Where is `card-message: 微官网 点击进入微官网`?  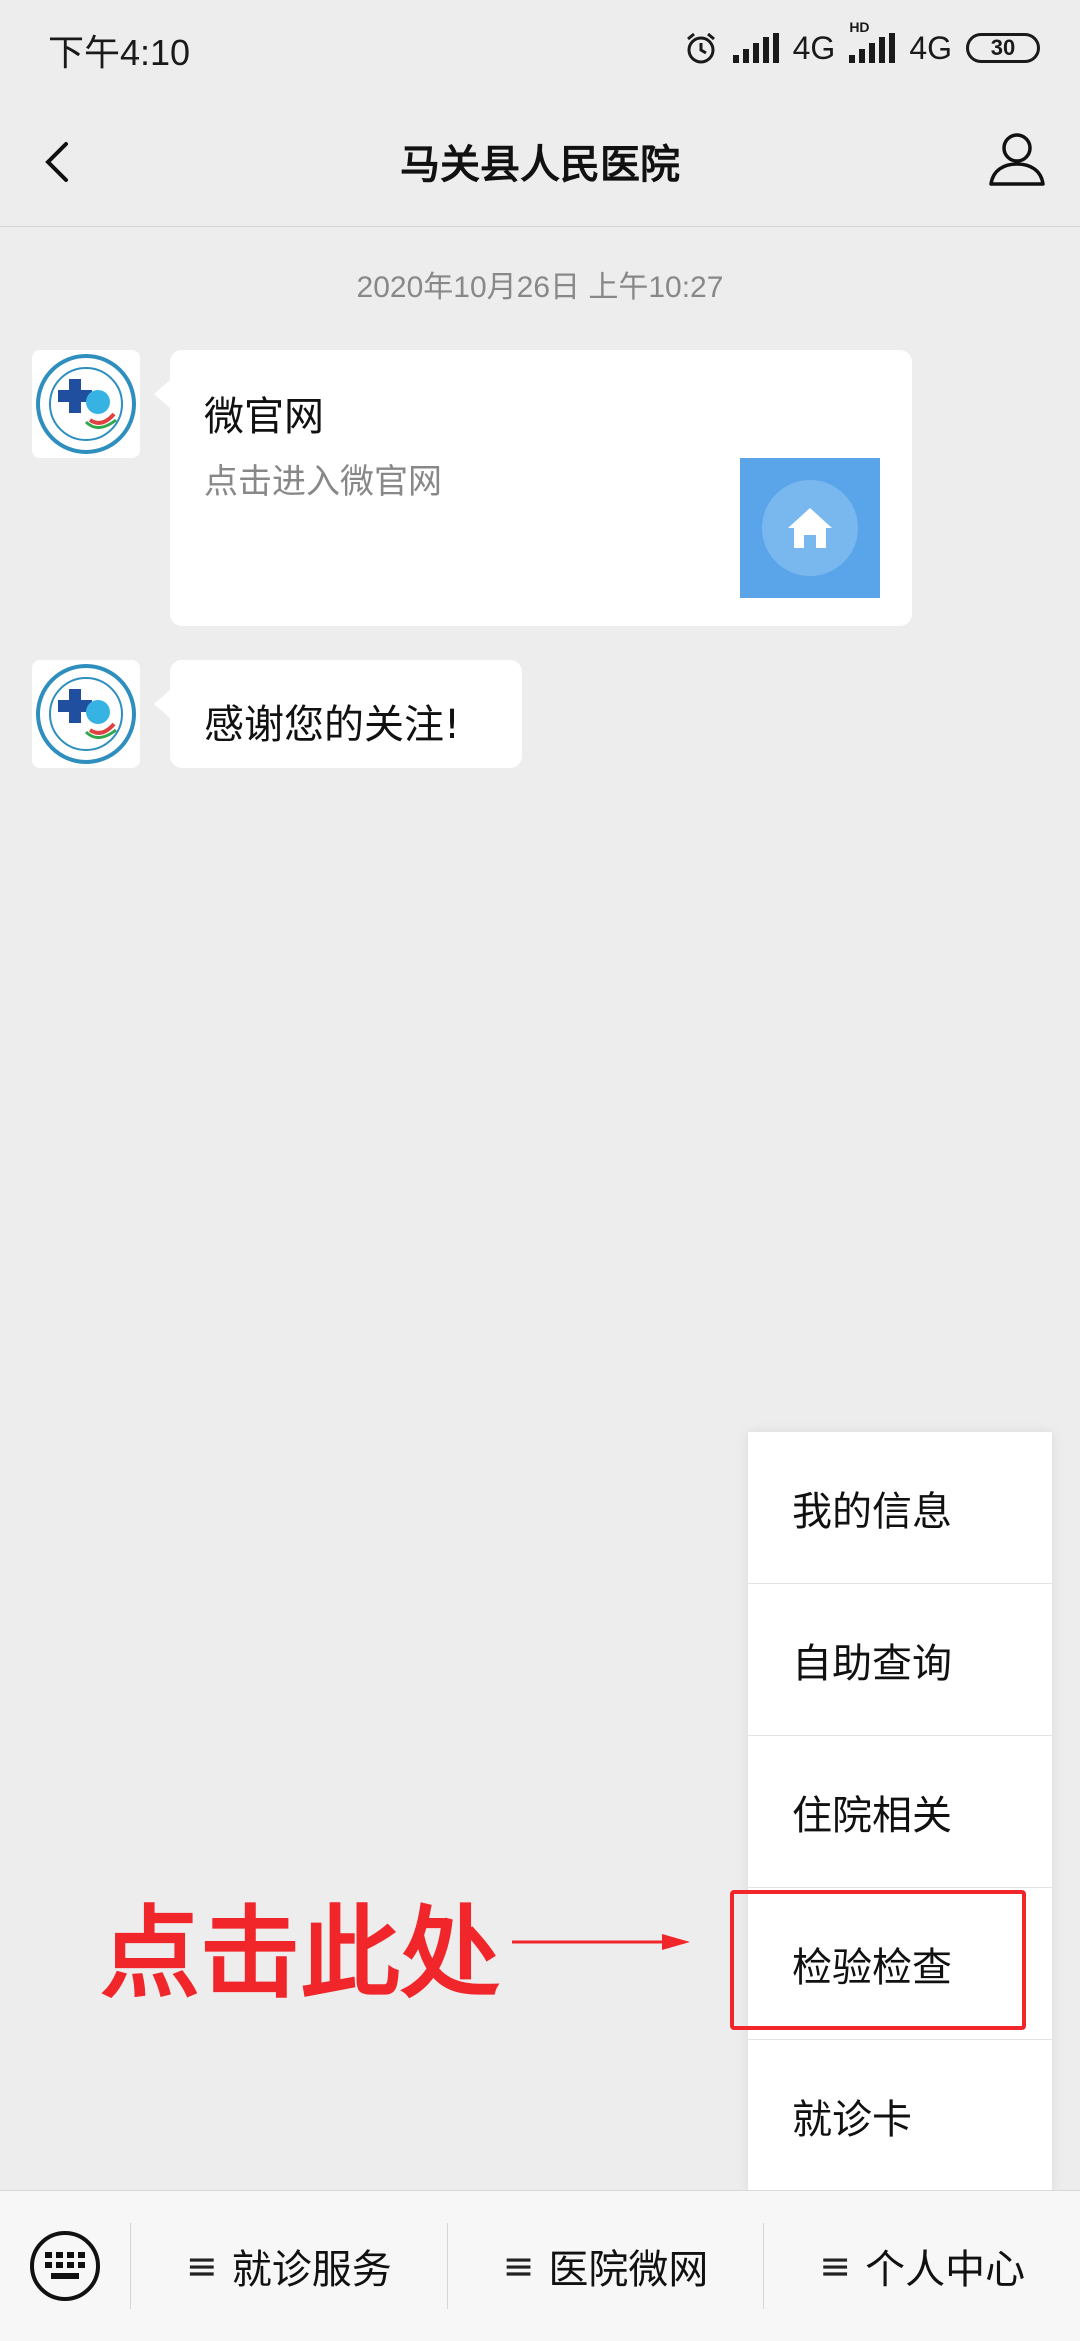
card-message: 微官网 点击进入微官网 is located at coordinates (541, 488).